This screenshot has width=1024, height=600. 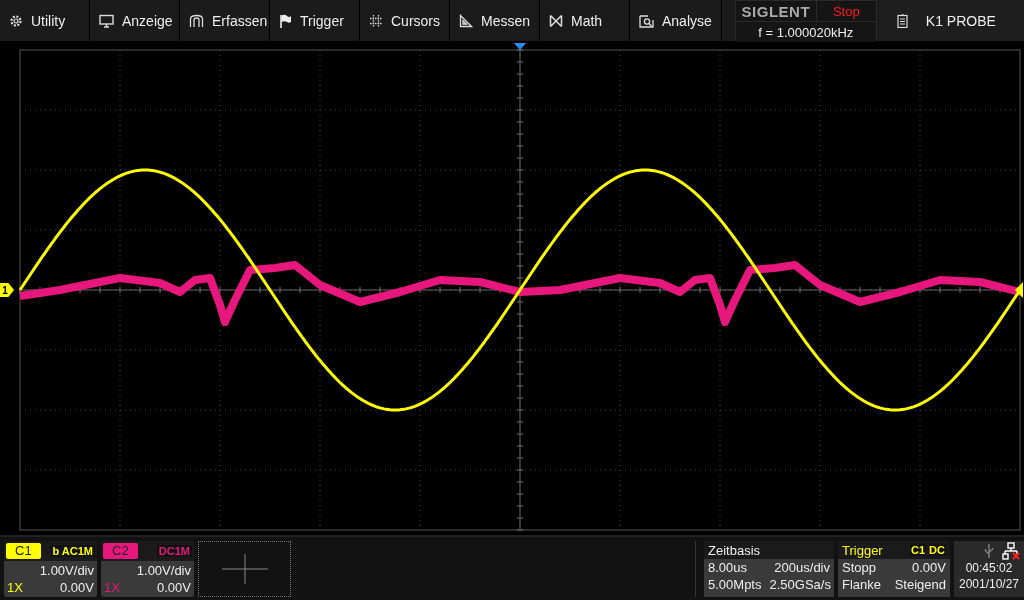 What do you see at coordinates (405, 20) in the screenshot?
I see `menu-button: Cursors` at bounding box center [405, 20].